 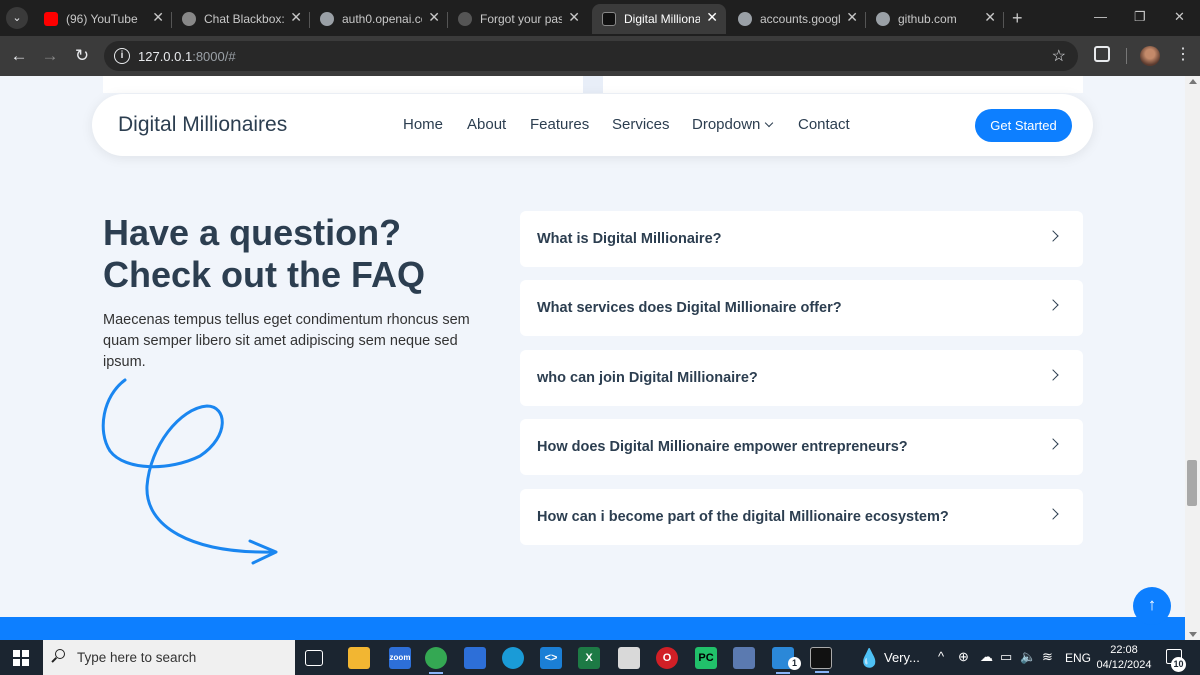 What do you see at coordinates (1183, 54) in the screenshot?
I see `browser-menu-icon: ⋮` at bounding box center [1183, 54].